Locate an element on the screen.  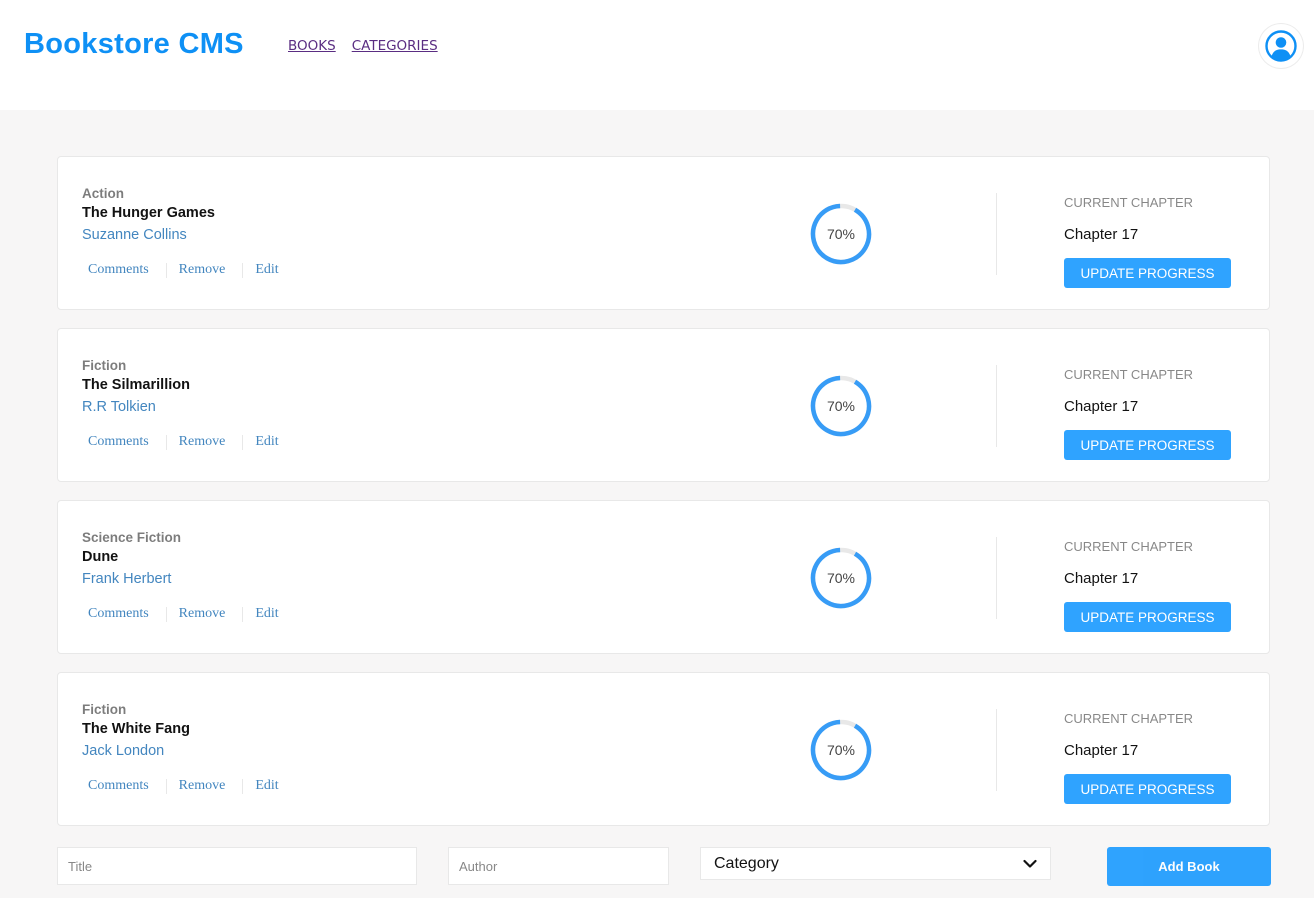
book-title: The White Fang is located at coordinates (136, 729).